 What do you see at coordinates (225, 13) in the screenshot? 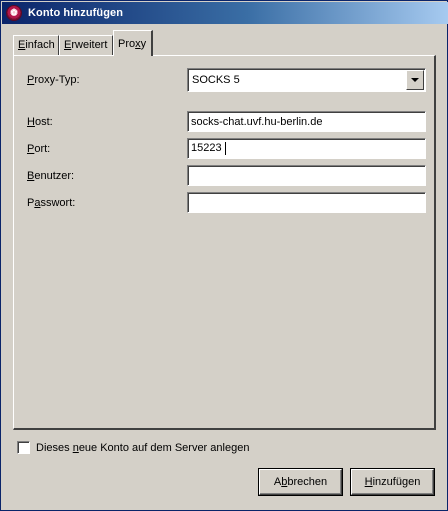
I see `title-bar: ✿ Konto hinzufügen` at bounding box center [225, 13].